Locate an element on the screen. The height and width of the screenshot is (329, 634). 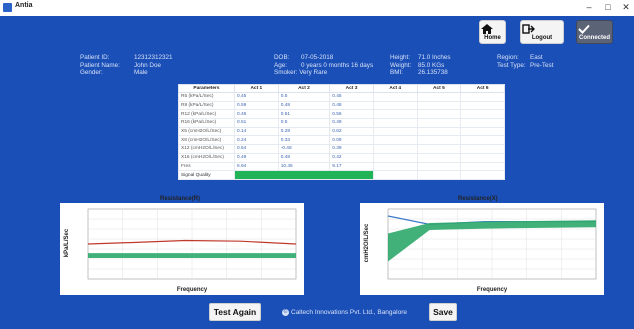
test-again-button: Test Again is located at coordinates (235, 312).